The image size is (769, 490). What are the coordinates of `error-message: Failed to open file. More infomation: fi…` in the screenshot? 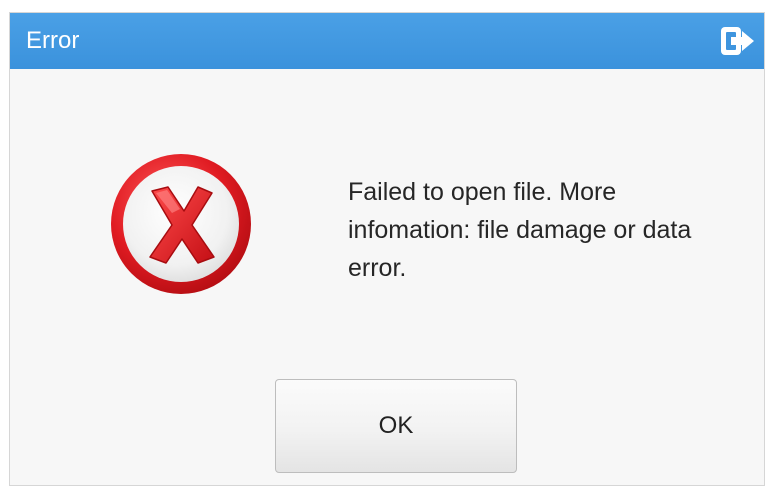 It's located at (520, 230).